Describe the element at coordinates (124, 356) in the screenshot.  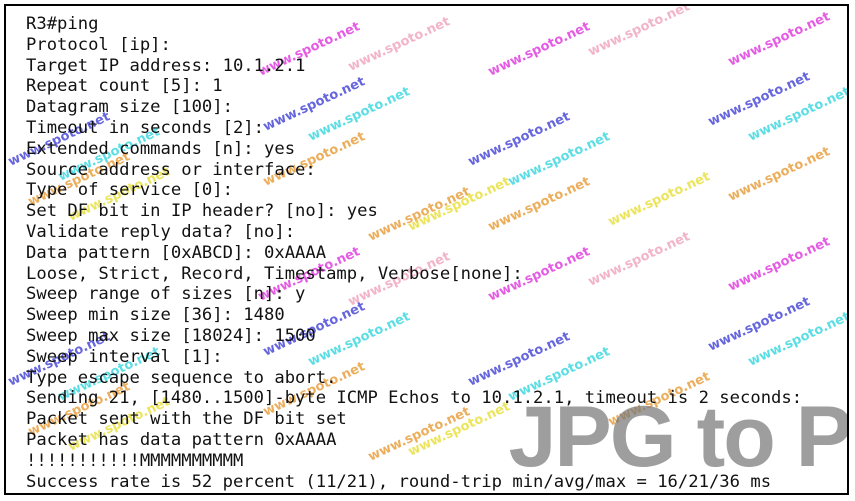
I see `console-line: Sweep interval [1]:` at that location.